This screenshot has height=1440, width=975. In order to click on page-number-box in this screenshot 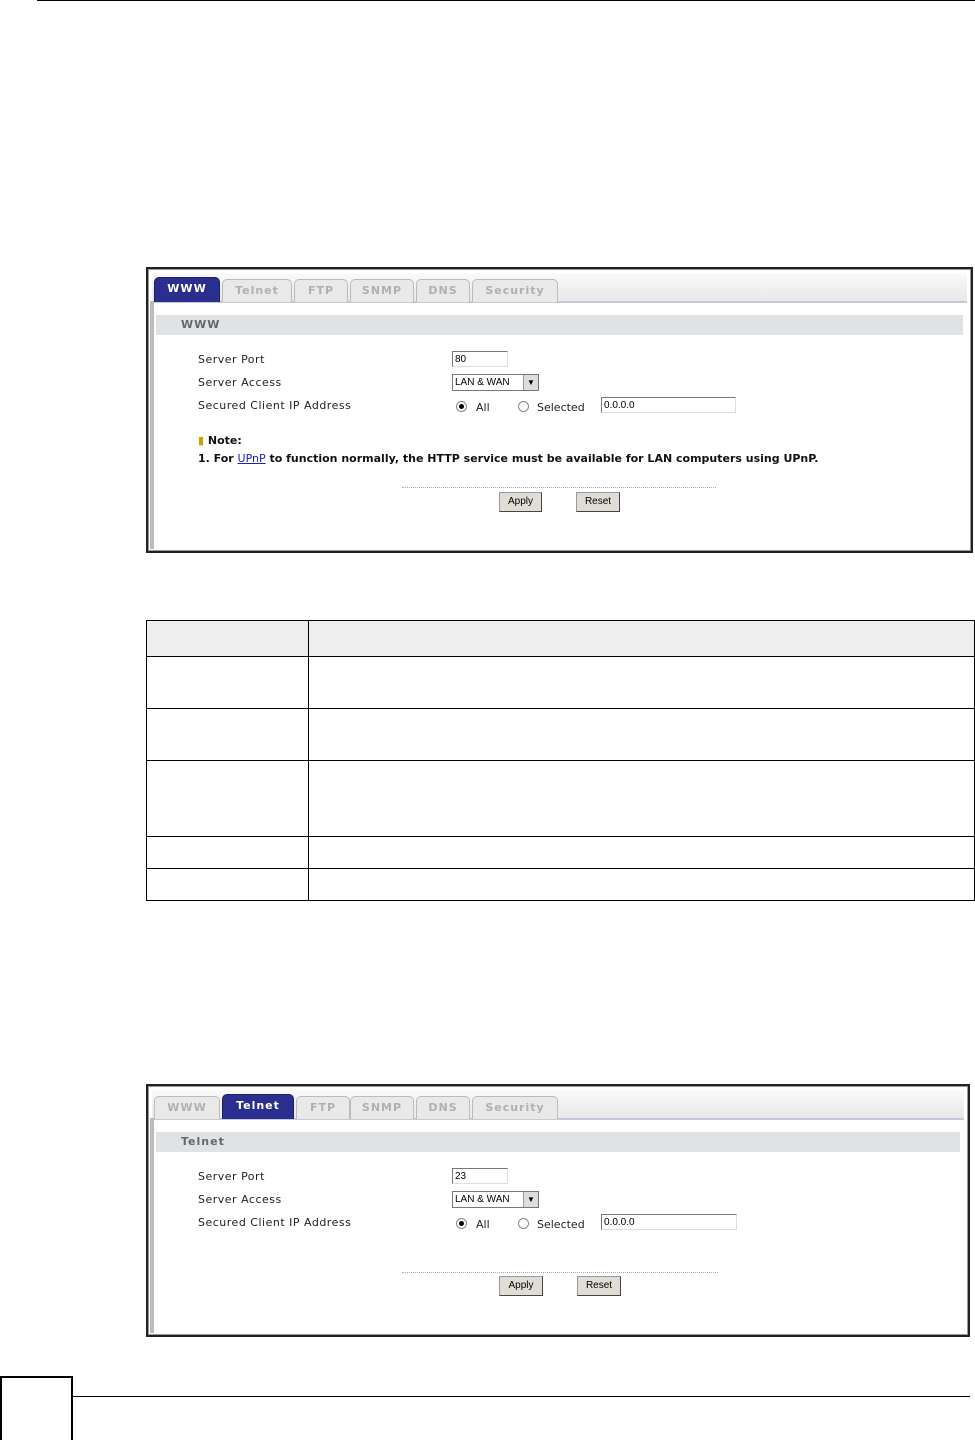, I will do `click(36, 1408)`.